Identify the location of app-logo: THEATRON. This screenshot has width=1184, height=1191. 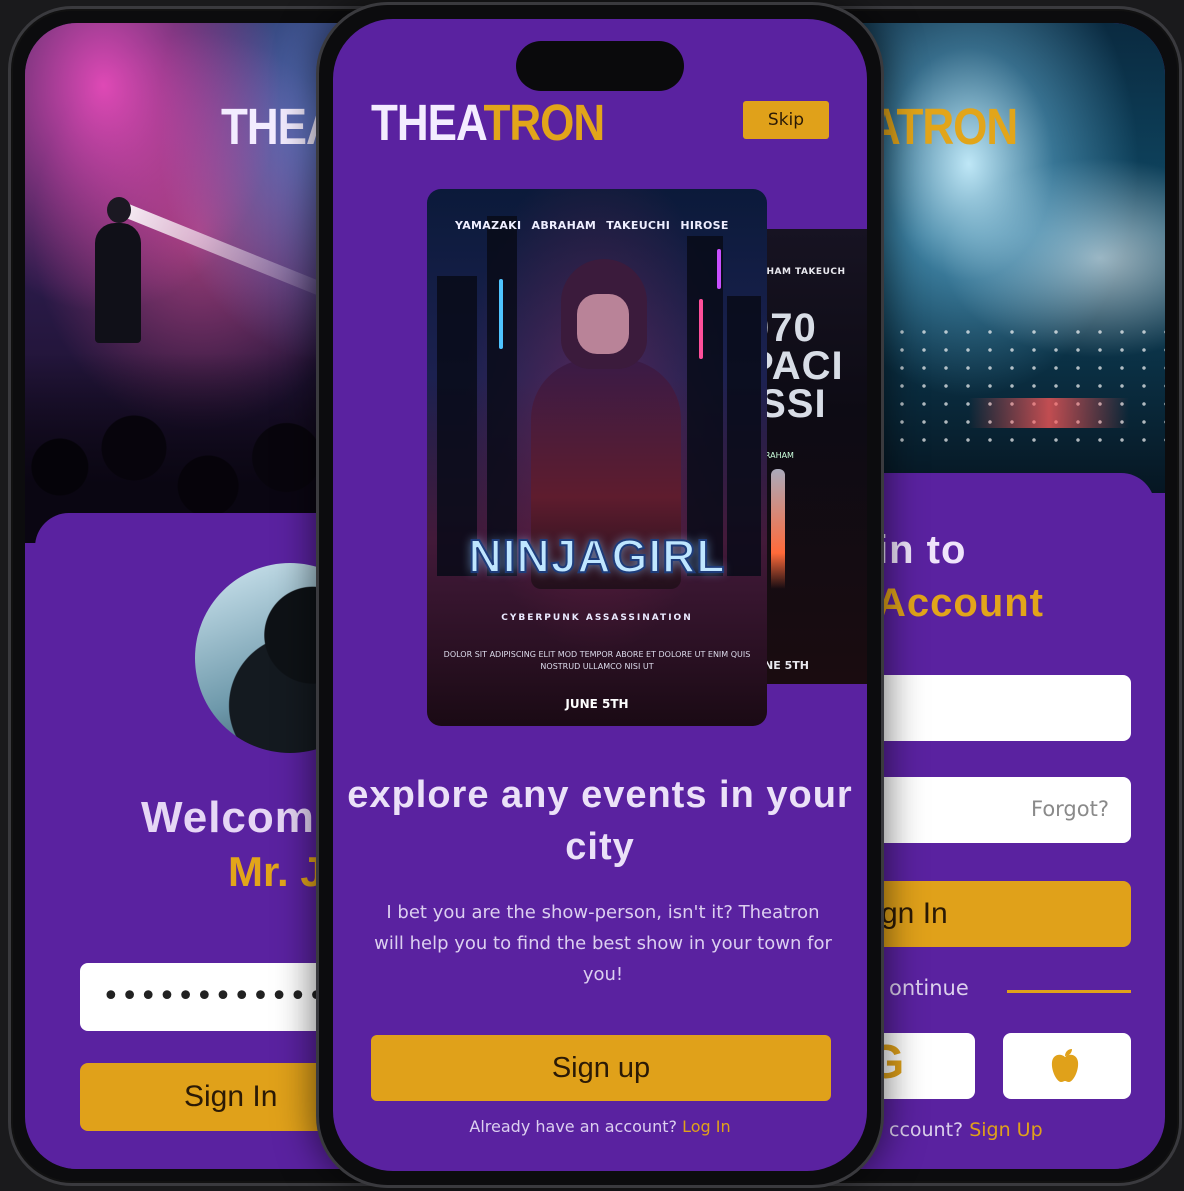
(488, 123).